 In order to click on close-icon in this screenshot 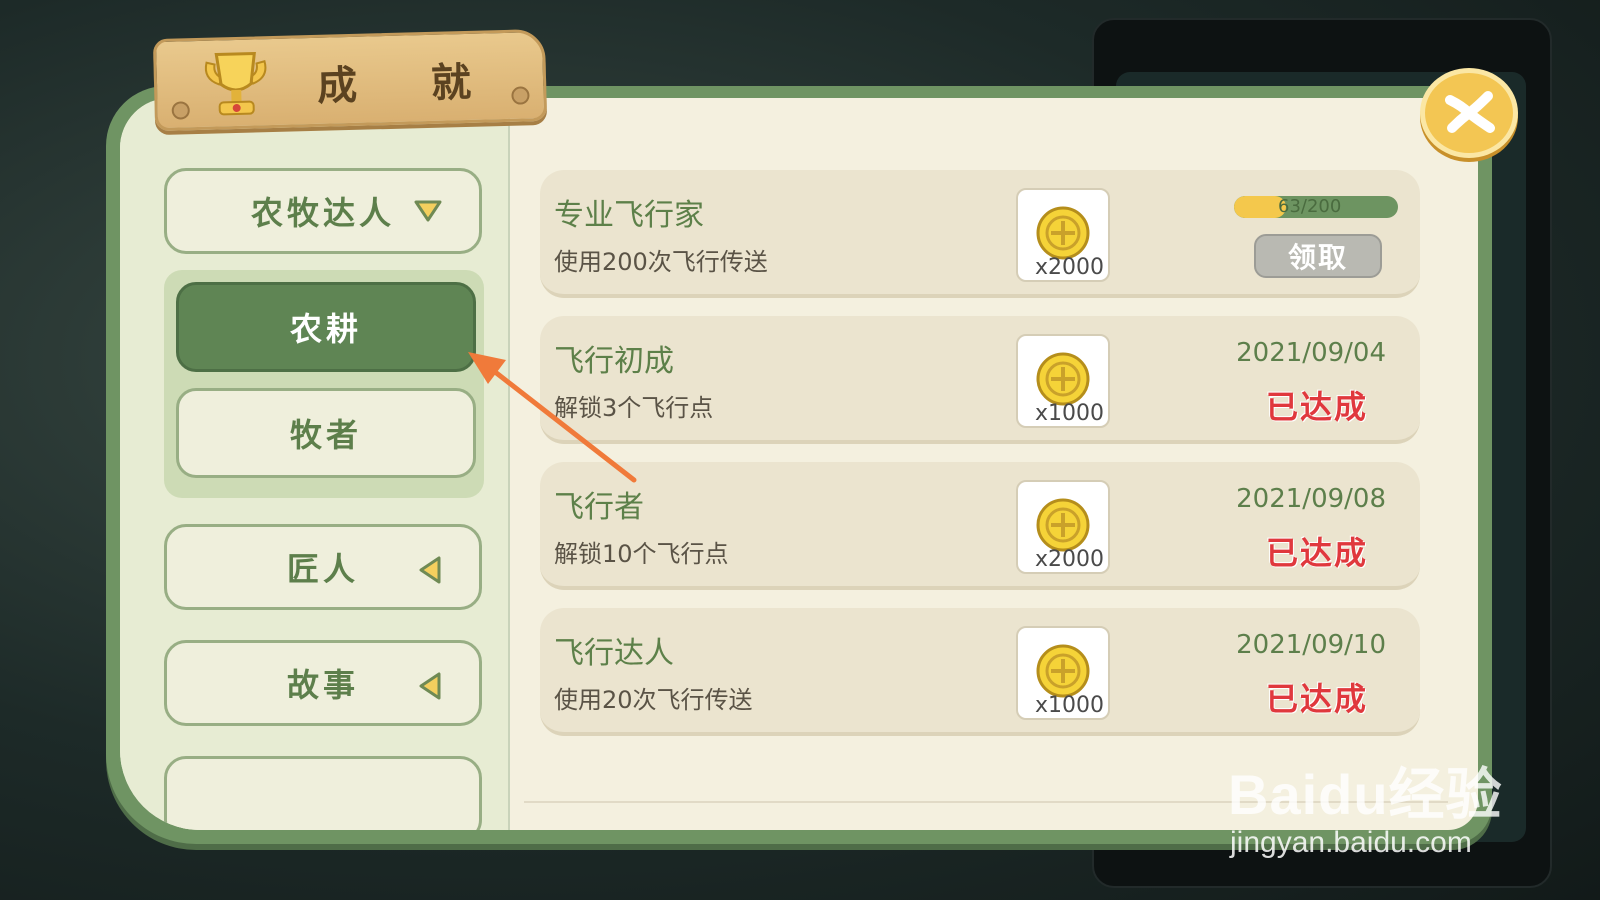, I will do `click(1470, 112)`.